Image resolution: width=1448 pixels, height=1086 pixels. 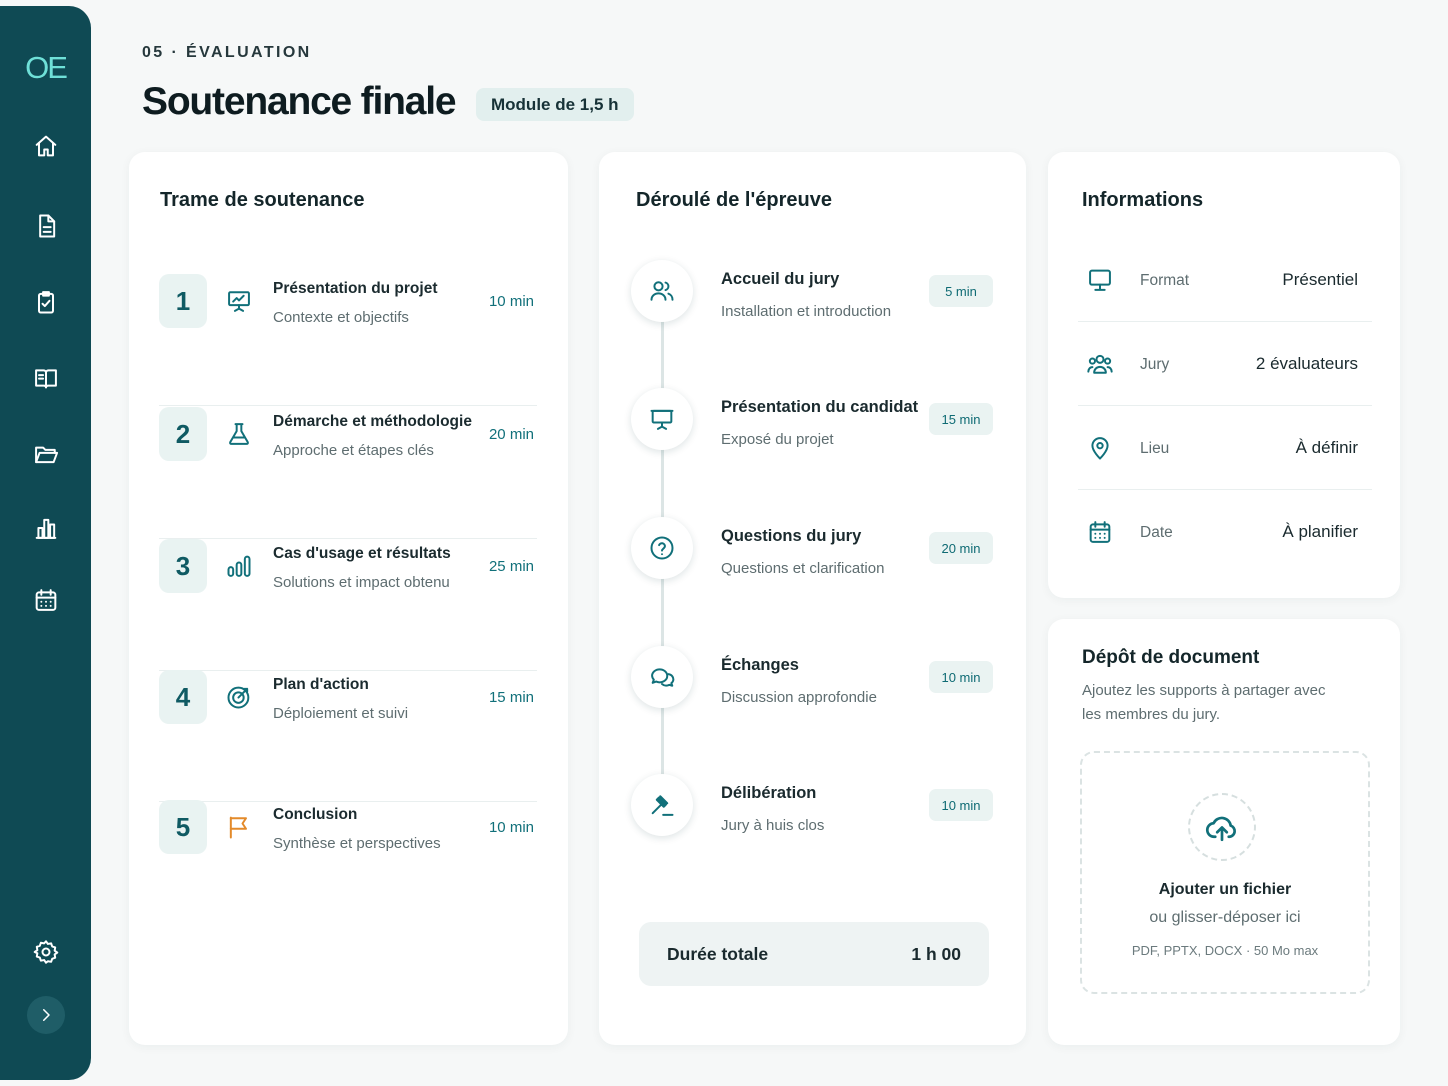 What do you see at coordinates (46, 952) in the screenshot?
I see `settings-icon` at bounding box center [46, 952].